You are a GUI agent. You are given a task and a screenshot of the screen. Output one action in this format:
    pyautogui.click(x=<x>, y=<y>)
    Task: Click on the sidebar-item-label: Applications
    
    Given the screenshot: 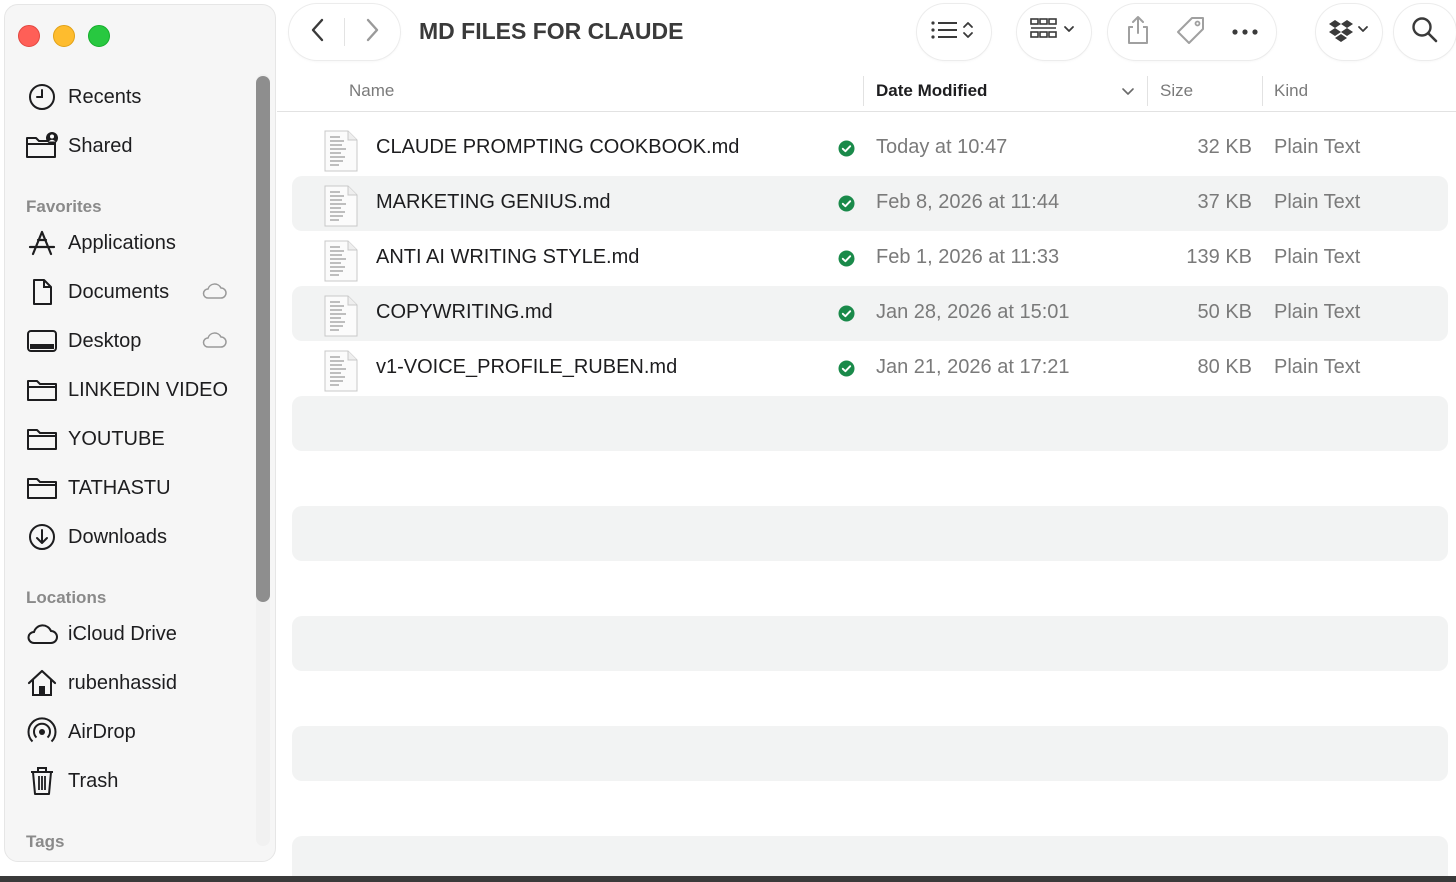 What is the action you would take?
    pyautogui.click(x=122, y=242)
    